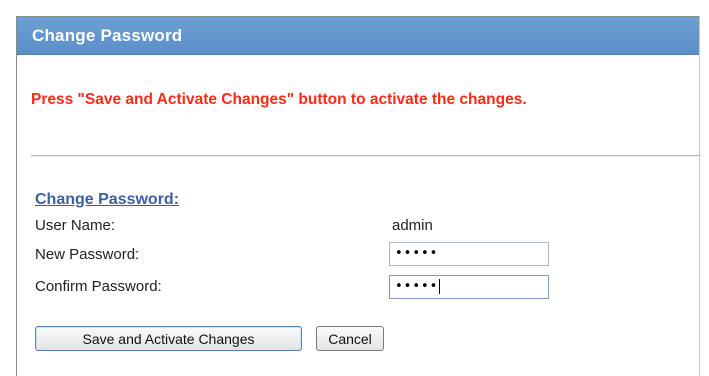  I want to click on confirm-password-value: •••••, so click(417, 286).